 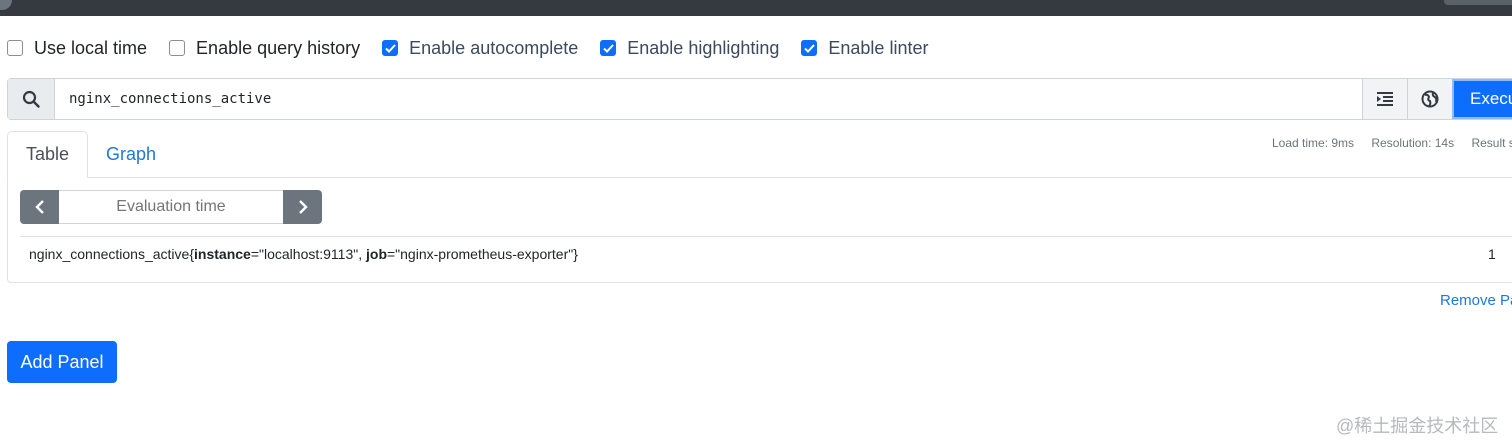 I want to click on option-enable-autocomplete: Enable autocomplete, so click(x=480, y=48).